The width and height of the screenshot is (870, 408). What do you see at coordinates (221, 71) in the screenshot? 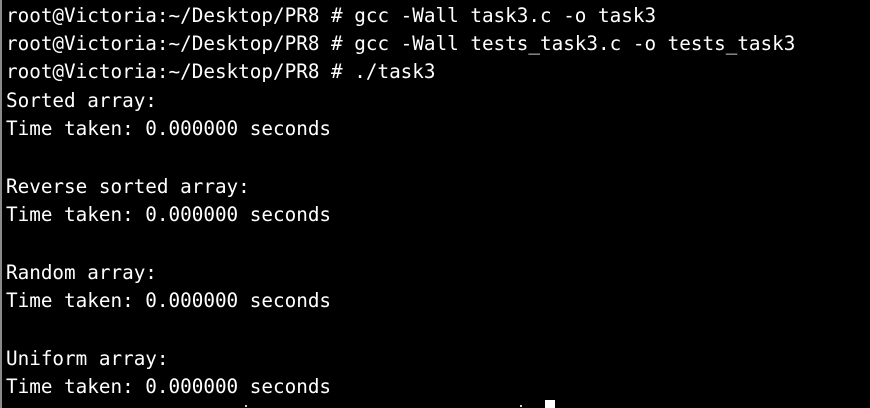
I see `terminal-line-command-3: root@Victoria:~/Desktop/PR8 # ./task3` at bounding box center [221, 71].